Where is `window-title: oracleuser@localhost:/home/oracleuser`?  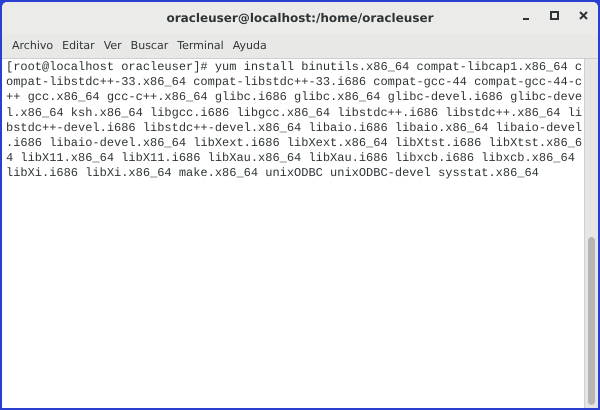
window-title: oracleuser@localhost:/home/oracleuser is located at coordinates (300, 18).